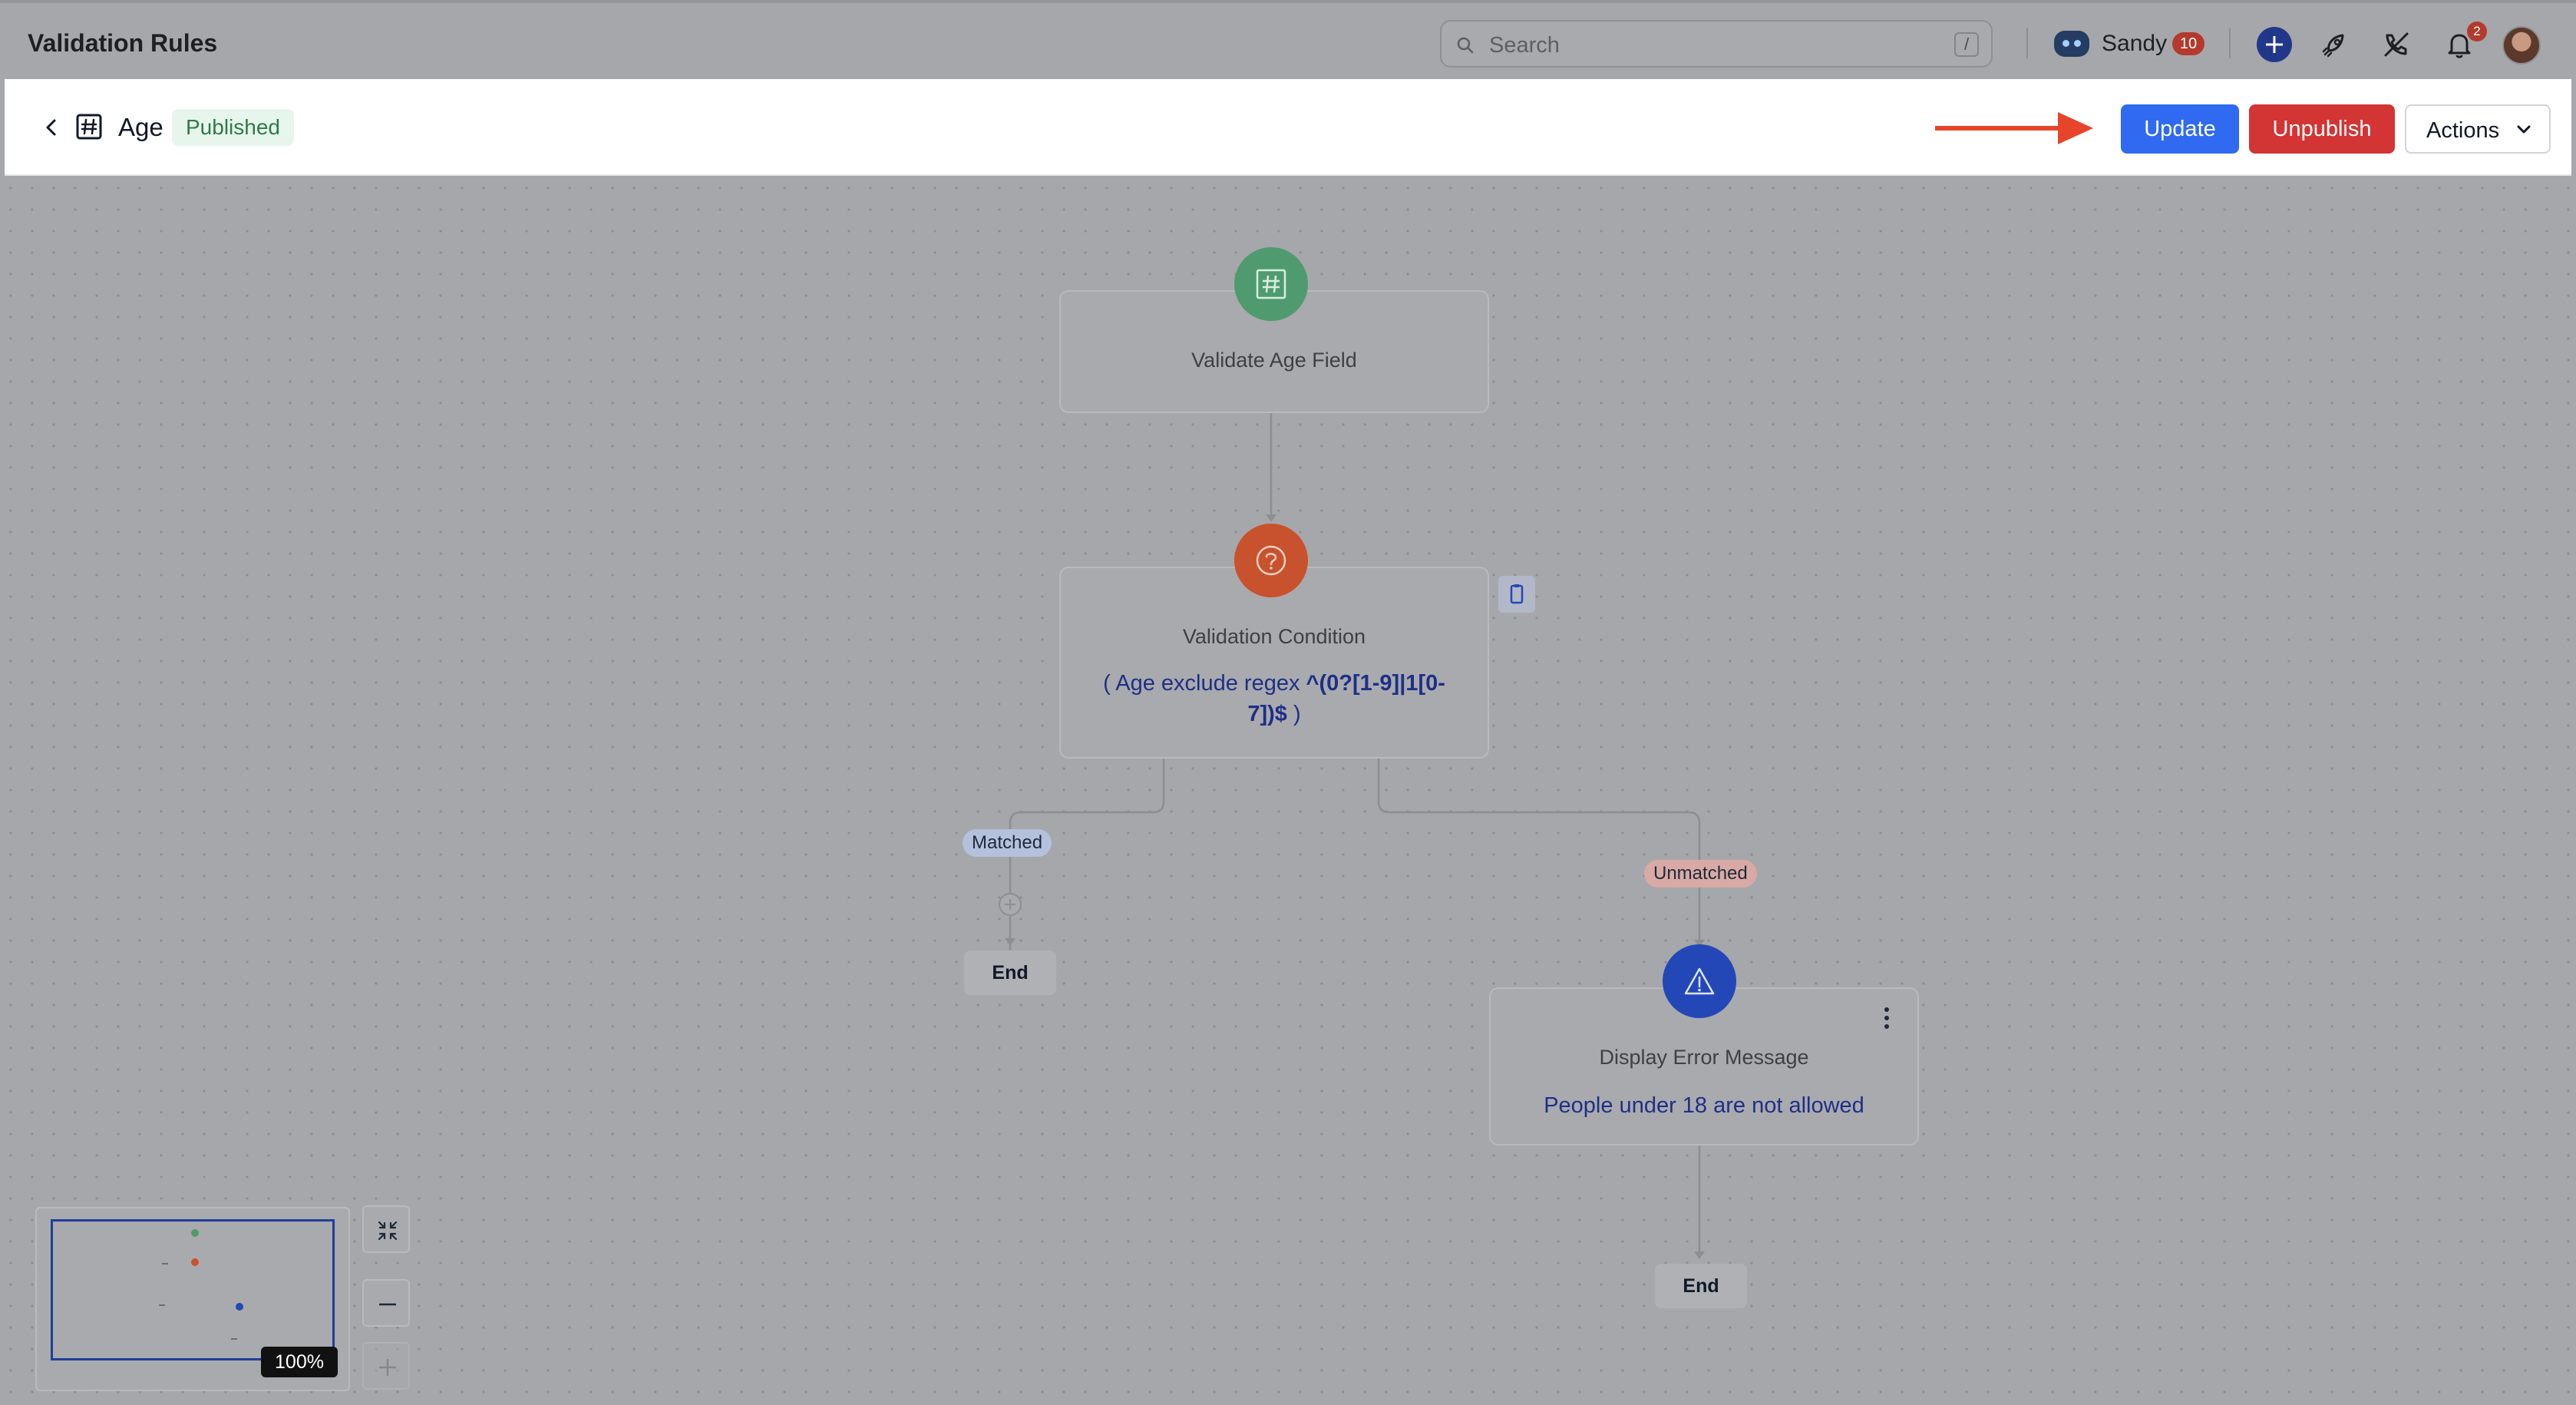 The image size is (2576, 1405). Describe the element at coordinates (1700, 874) in the screenshot. I see `unmatched-branch-label: Unmatched` at that location.